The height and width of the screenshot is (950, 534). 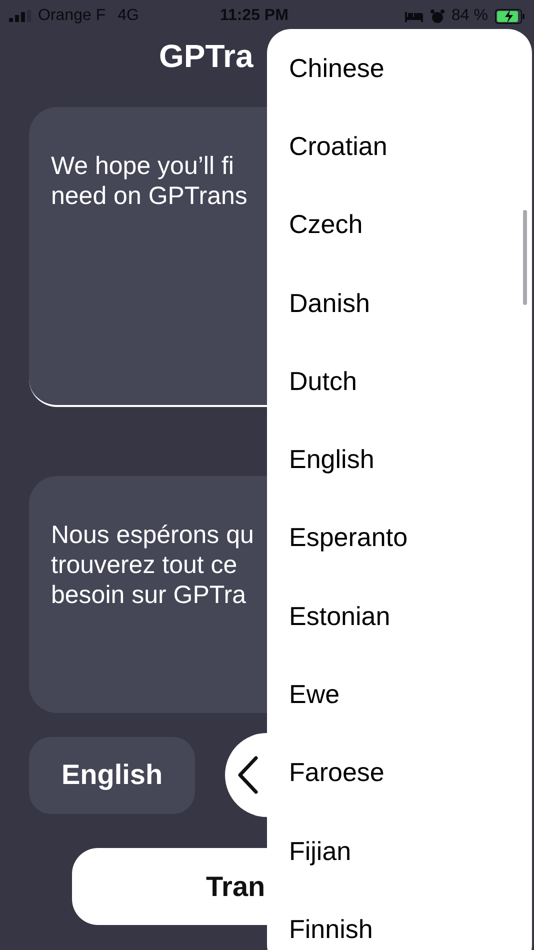 I want to click on translation-text-line: besoin sur GPTra, so click(x=148, y=595).